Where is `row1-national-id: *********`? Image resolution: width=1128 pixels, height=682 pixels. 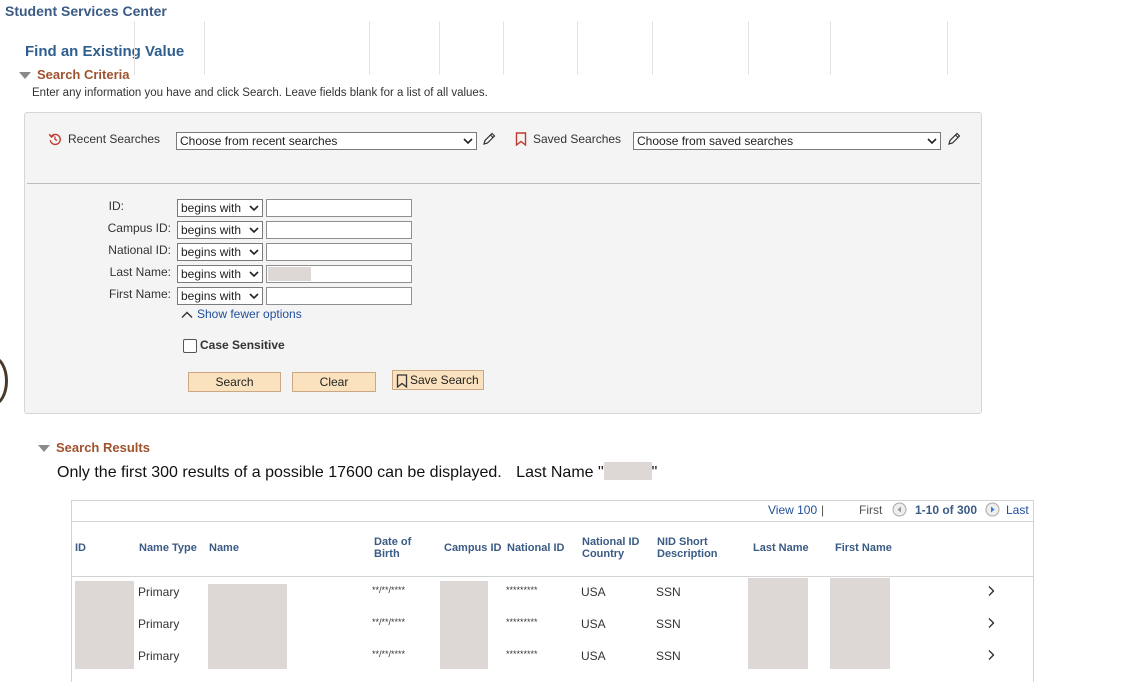 row1-national-id: ********* is located at coordinates (522, 590).